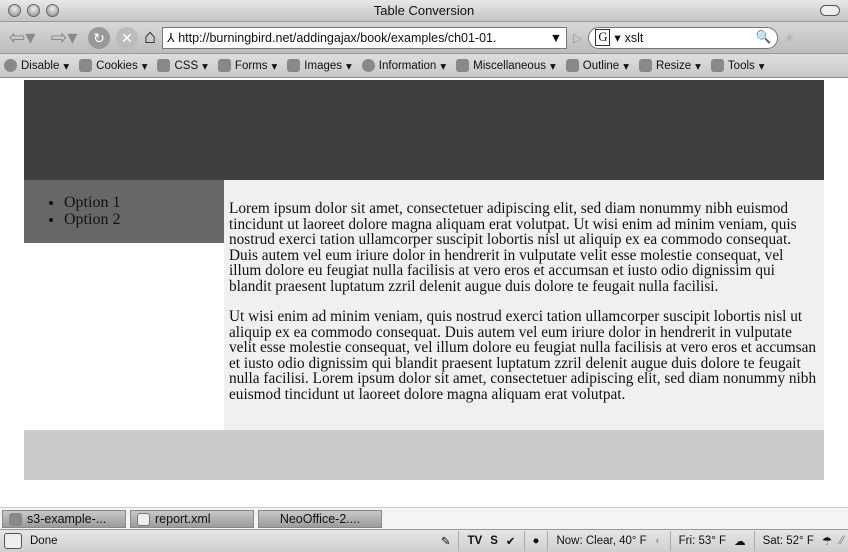  What do you see at coordinates (247, 66) in the screenshot?
I see `toolbar-forms: Forms ▾` at bounding box center [247, 66].